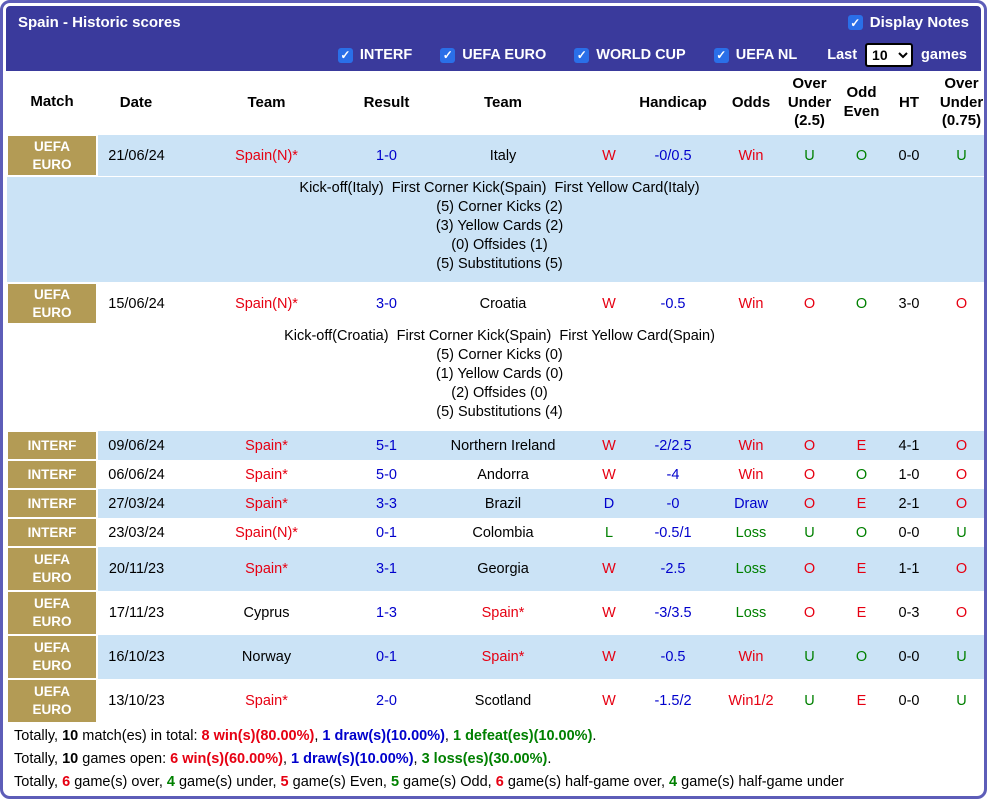 The width and height of the screenshot is (987, 799). Describe the element at coordinates (766, 55) in the screenshot. I see `filter-label: UEFA NL` at that location.